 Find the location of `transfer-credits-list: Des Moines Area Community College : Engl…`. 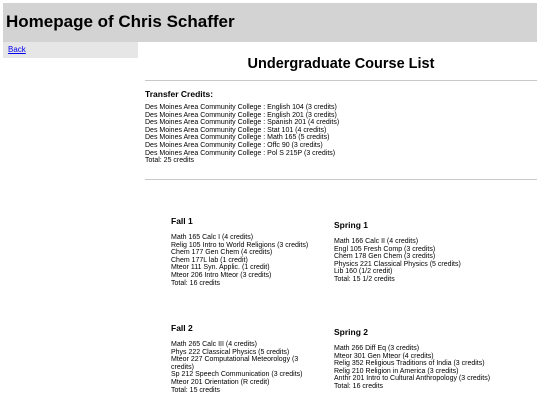

transfer-credits-list: Des Moines Area Community College : Engl… is located at coordinates (242, 134).